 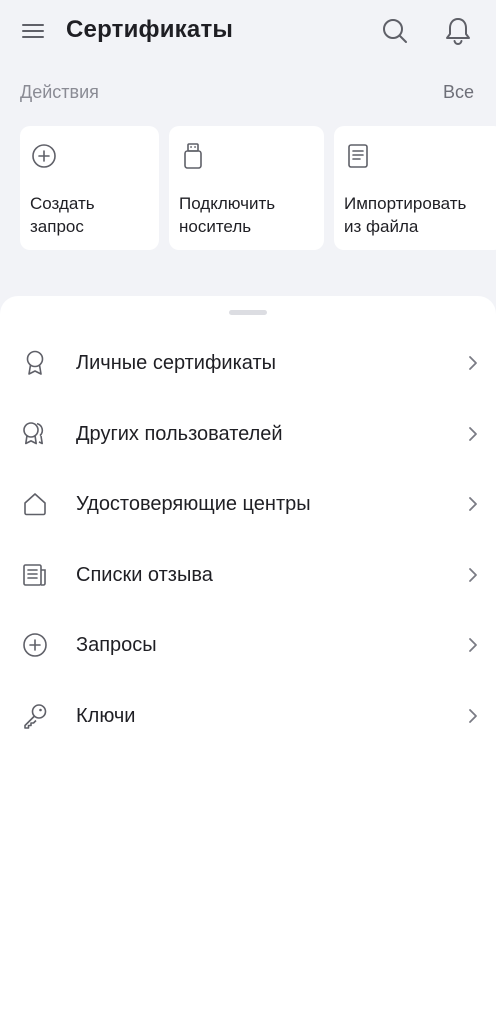 I want to click on card-label: Импортировать из файла, so click(x=405, y=215).